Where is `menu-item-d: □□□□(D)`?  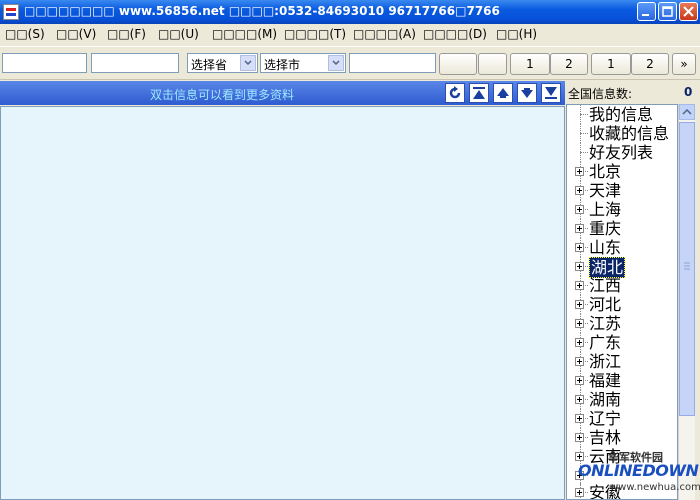 menu-item-d: □□□□(D) is located at coordinates (455, 34).